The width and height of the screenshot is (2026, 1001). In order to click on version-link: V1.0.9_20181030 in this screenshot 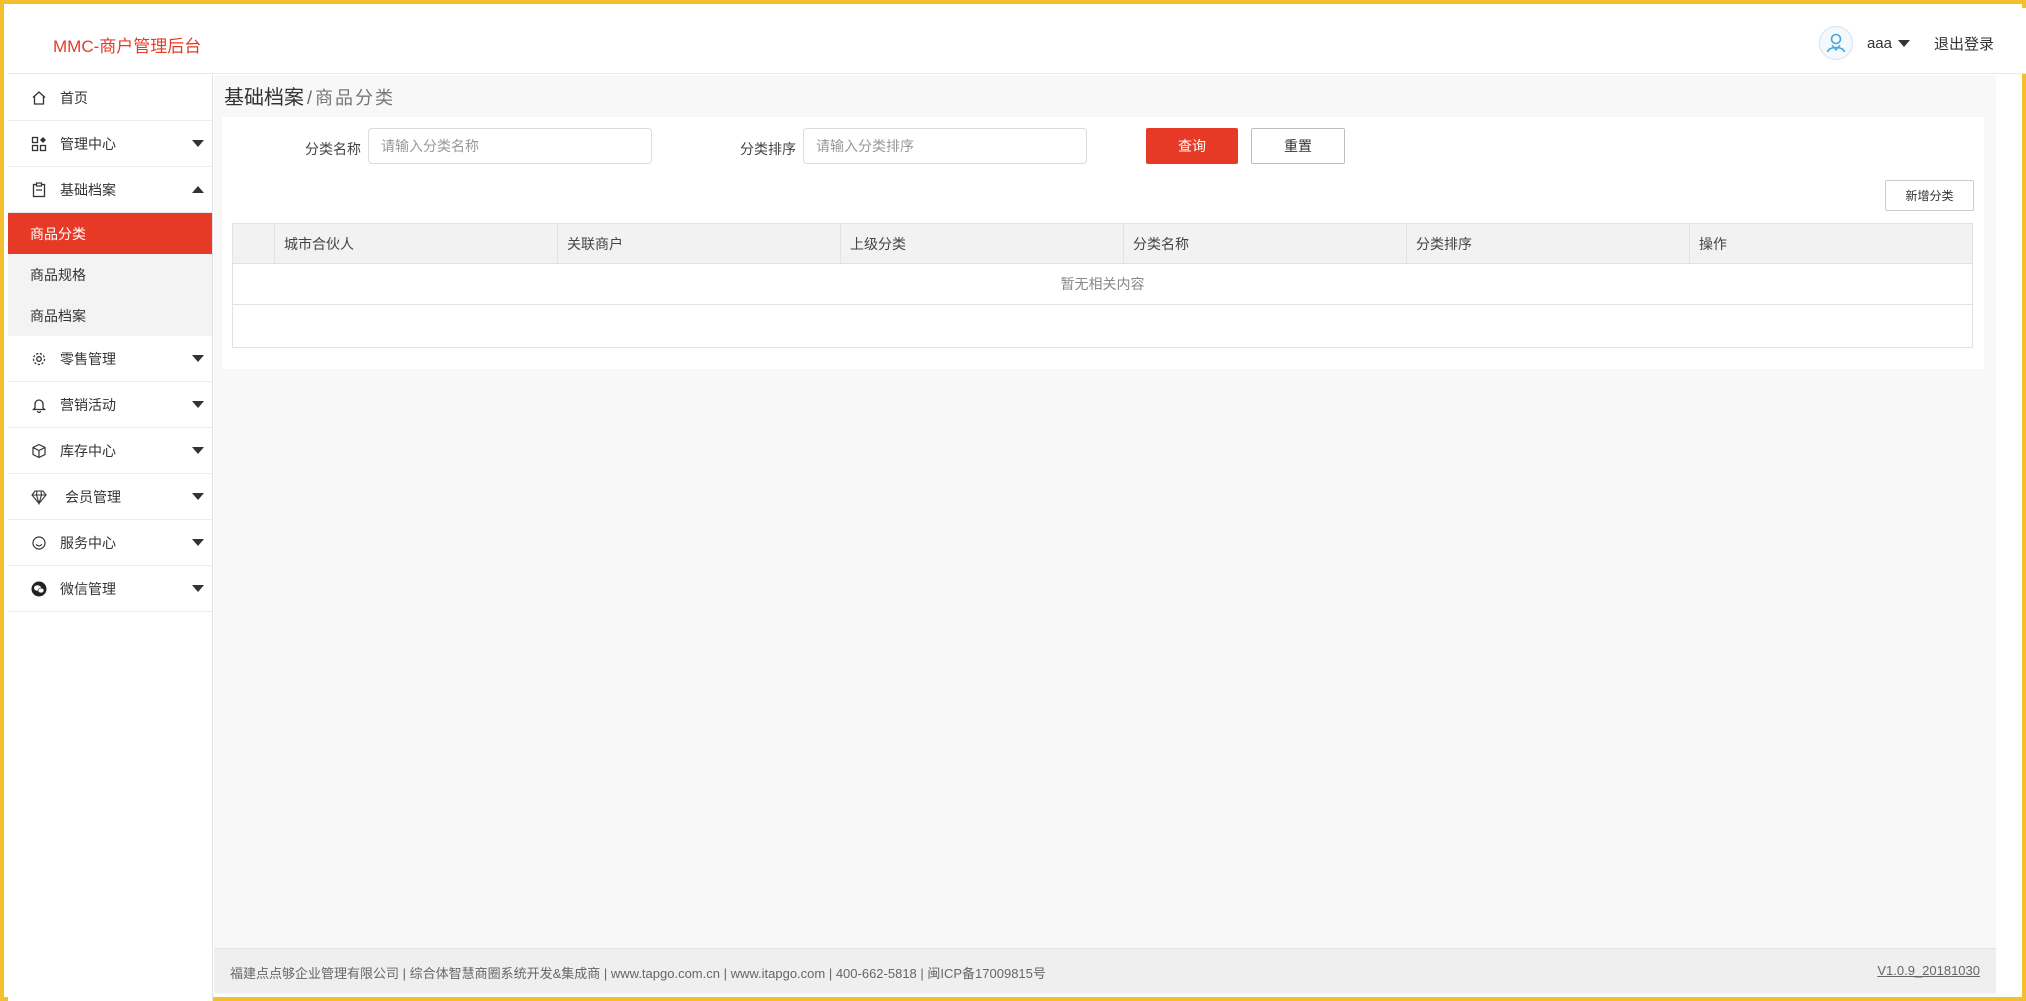, I will do `click(1928, 970)`.